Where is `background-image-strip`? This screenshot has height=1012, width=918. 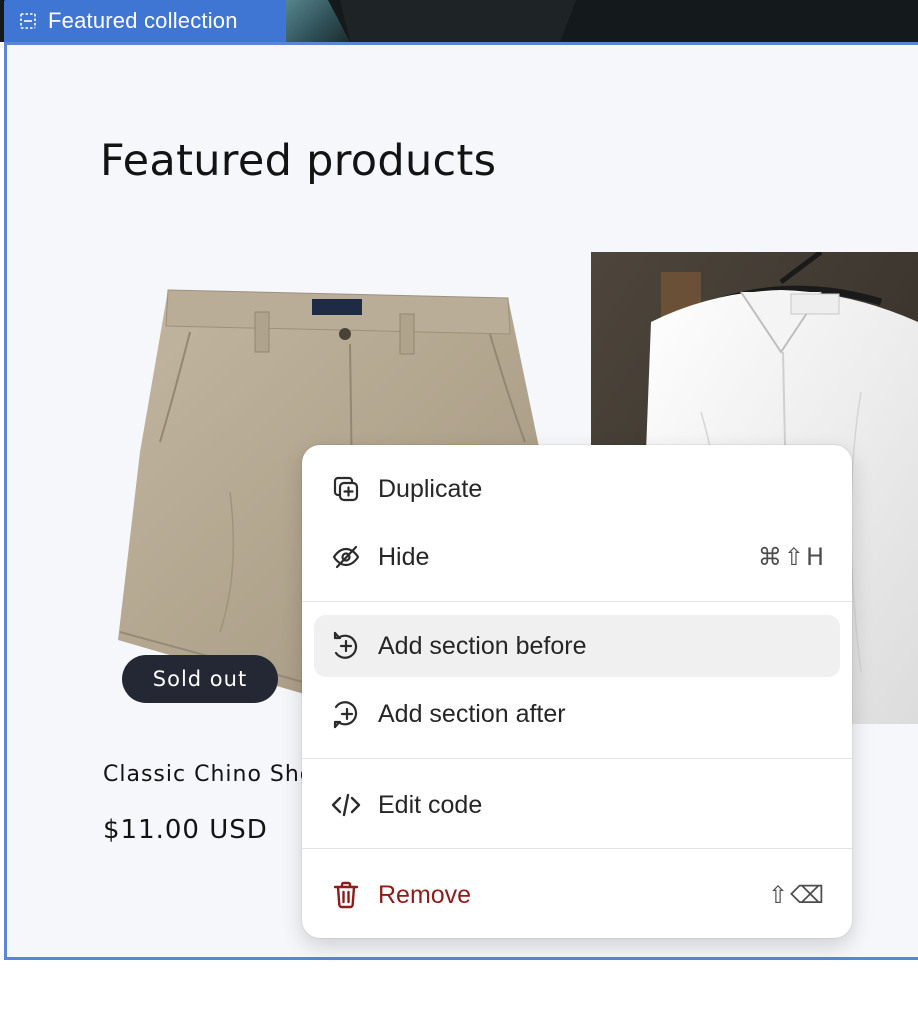 background-image-strip is located at coordinates (315, 21).